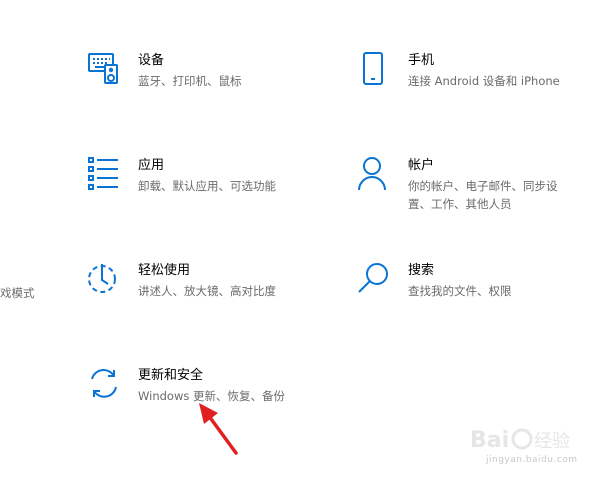 The height and width of the screenshot is (478, 615). I want to click on red-arrow-icon, so click(220, 429).